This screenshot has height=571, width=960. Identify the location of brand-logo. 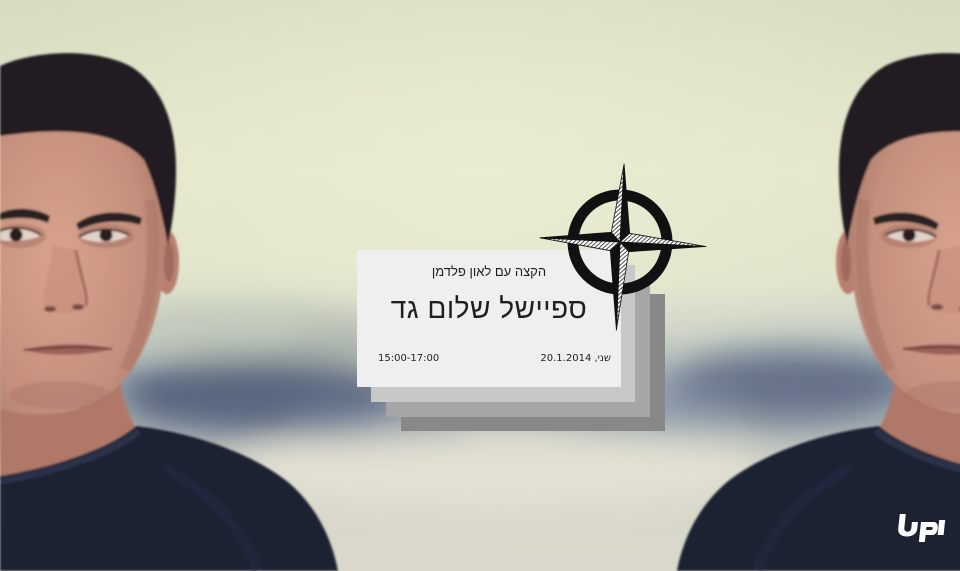
(922, 528).